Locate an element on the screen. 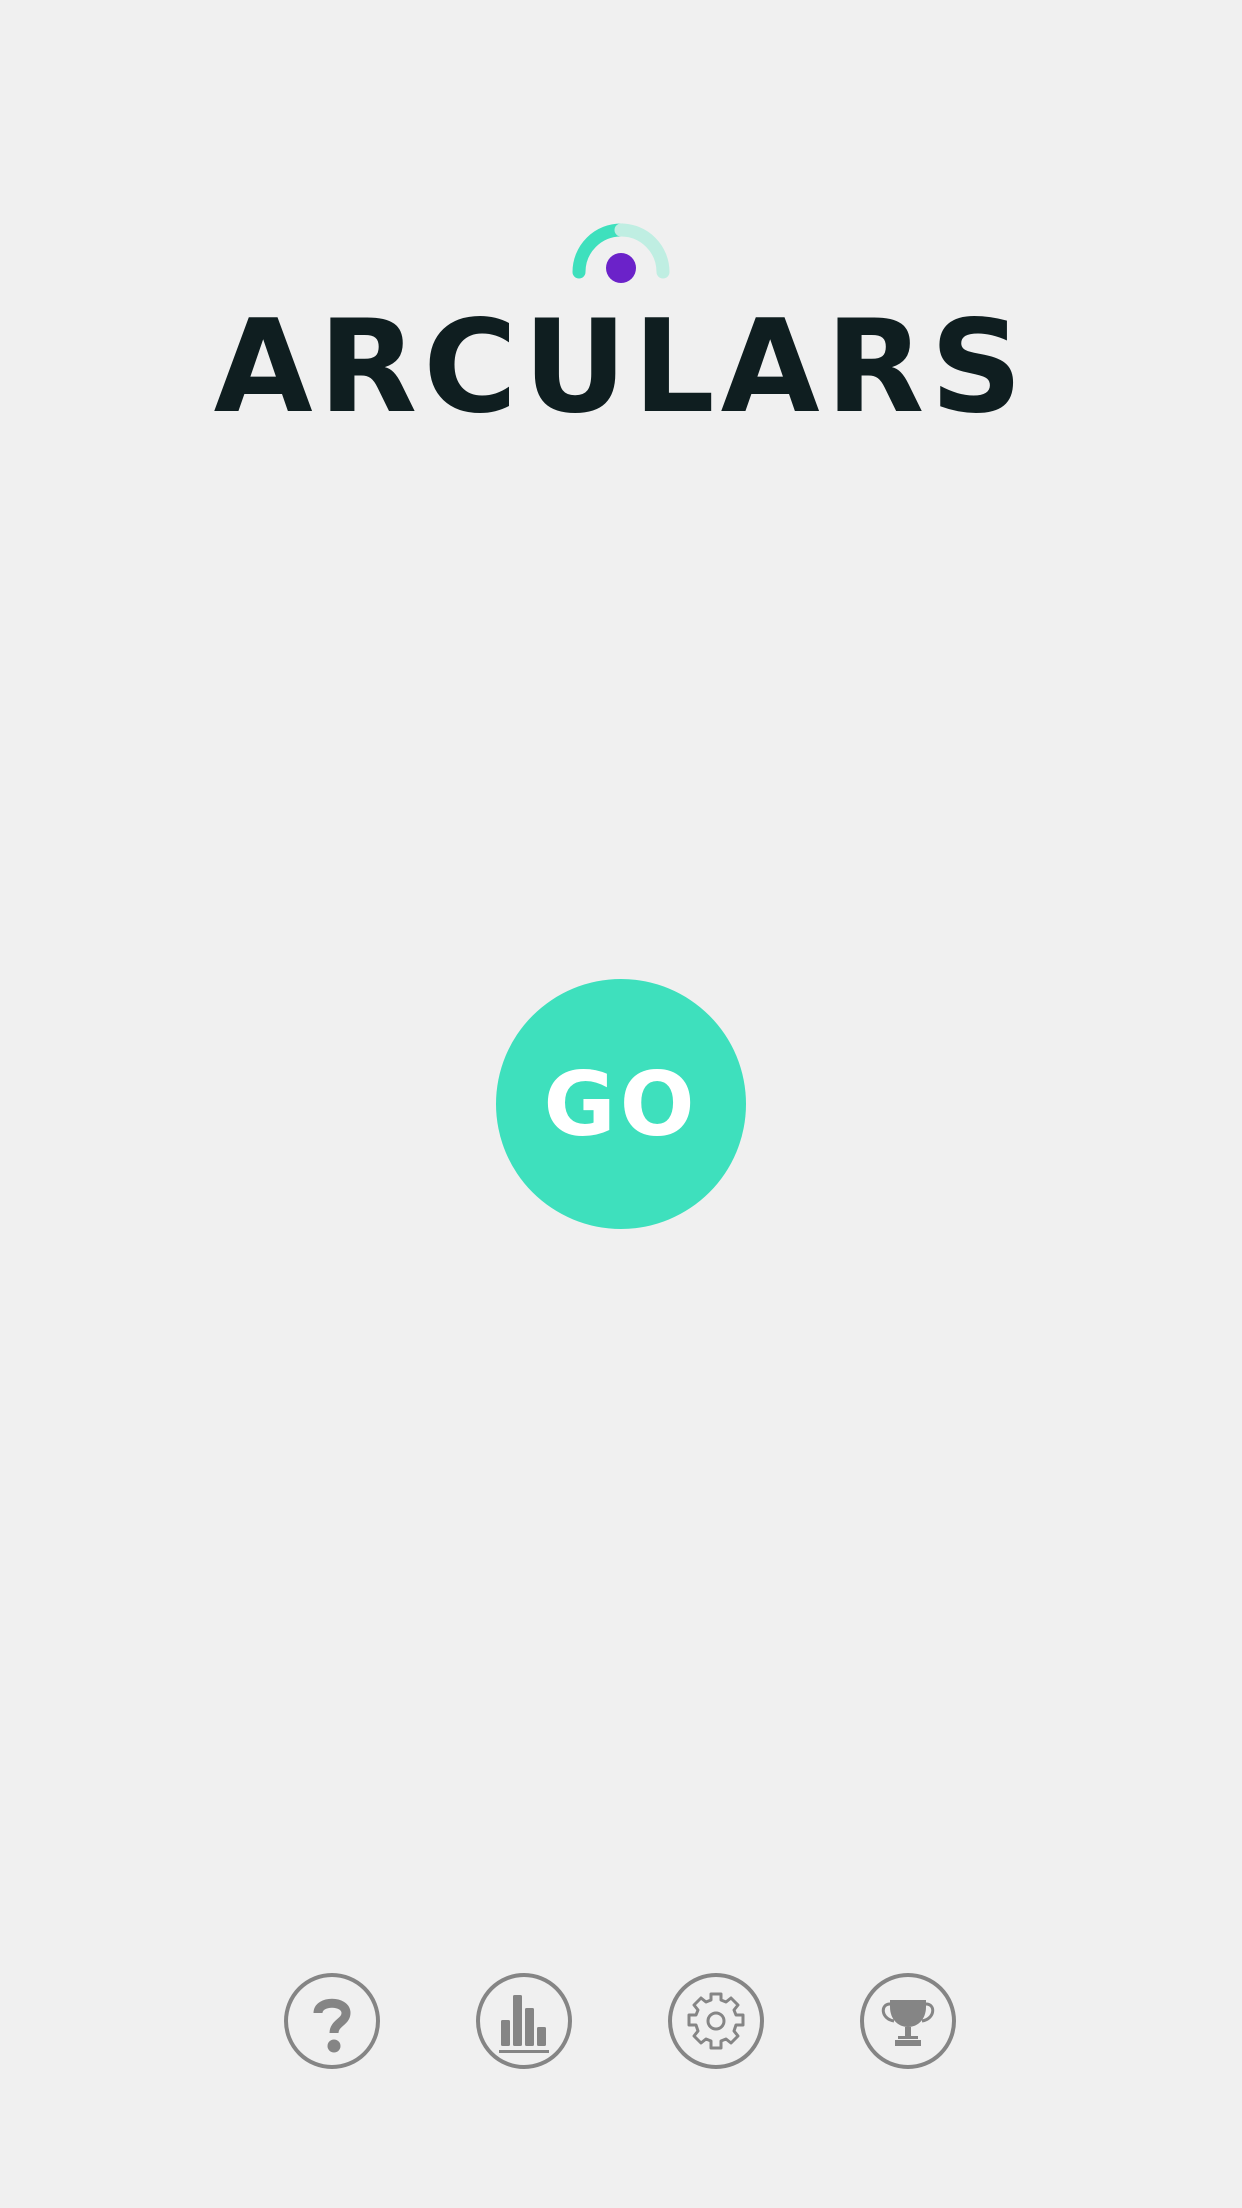 This screenshot has height=2208, width=1242. gear-icon is located at coordinates (716, 2021).